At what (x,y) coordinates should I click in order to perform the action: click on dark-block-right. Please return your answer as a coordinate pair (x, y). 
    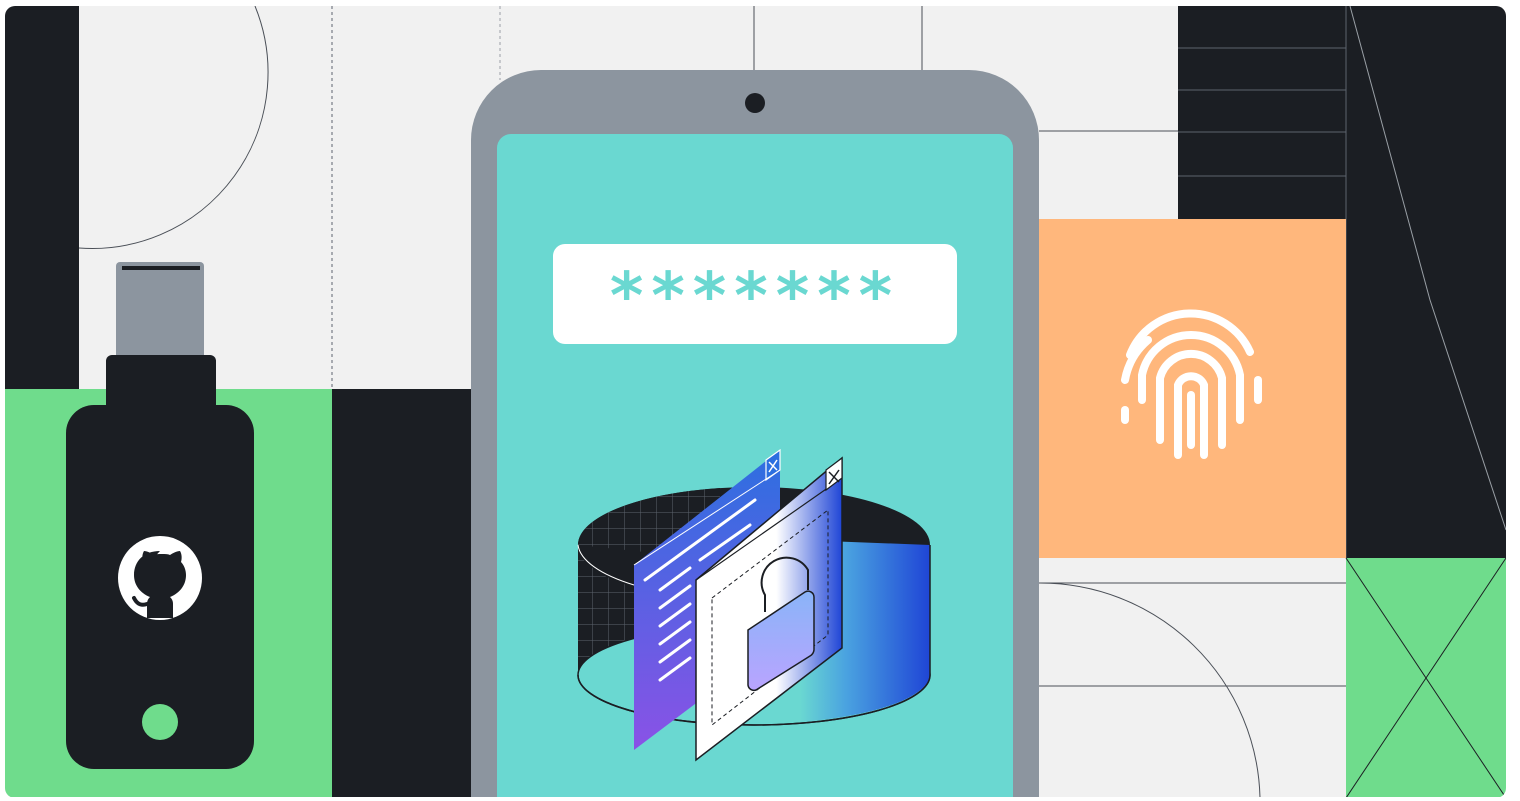
    Looking at the image, I should click on (1426, 282).